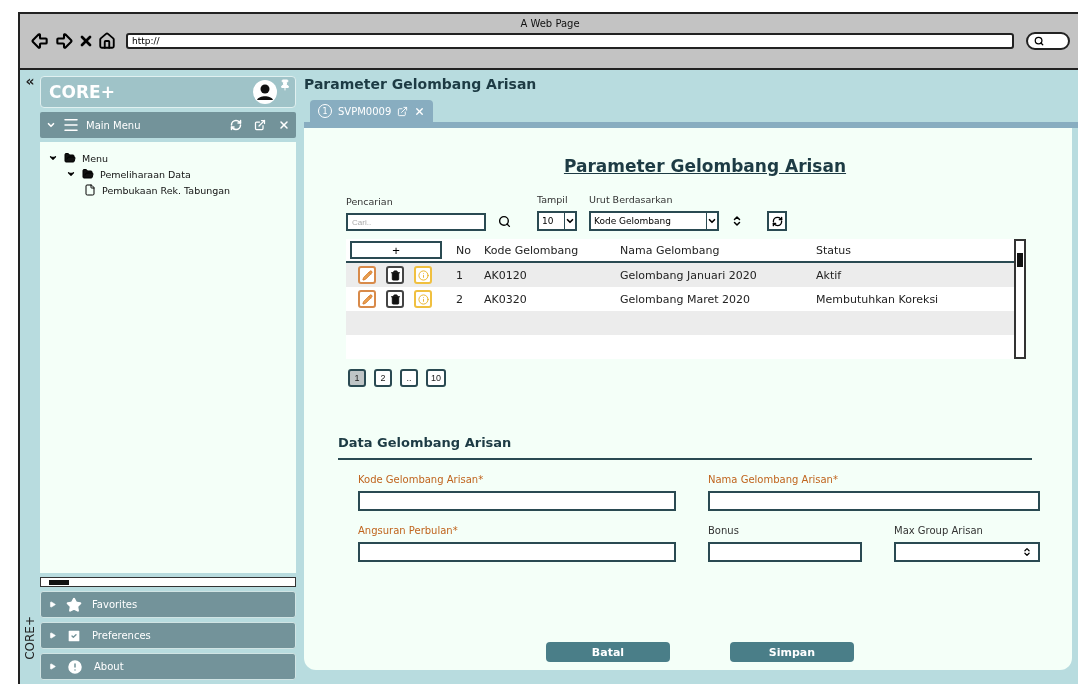  What do you see at coordinates (608, 652) in the screenshot?
I see `cancel-button: Batal` at bounding box center [608, 652].